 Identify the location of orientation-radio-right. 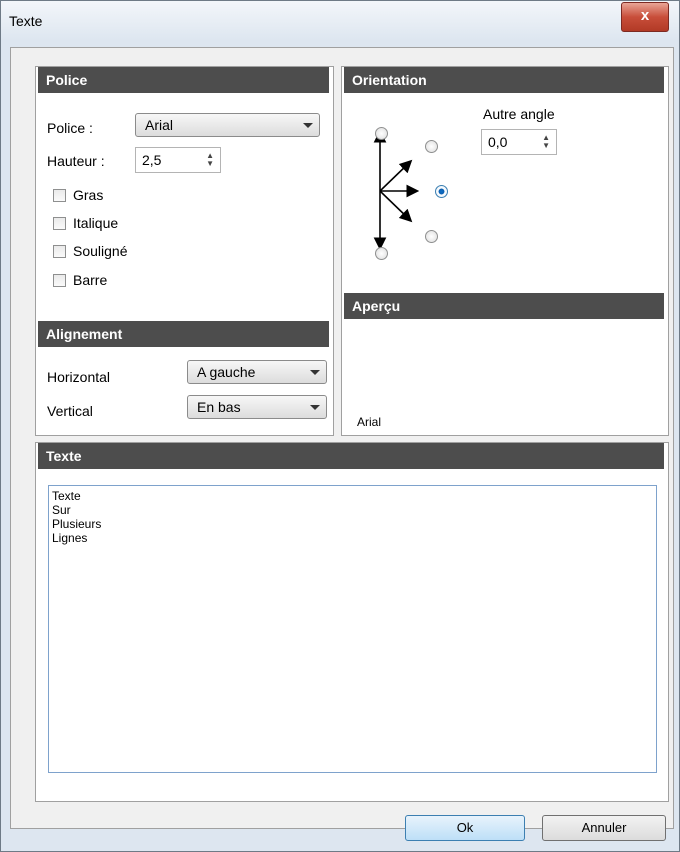
(441, 191).